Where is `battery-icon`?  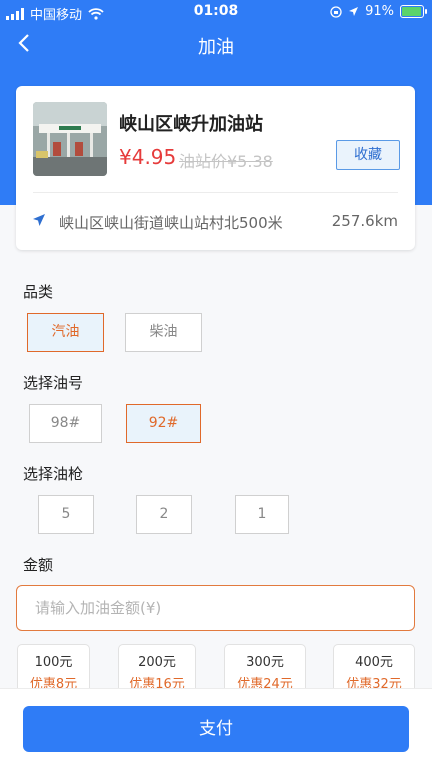
battery-icon is located at coordinates (413, 11).